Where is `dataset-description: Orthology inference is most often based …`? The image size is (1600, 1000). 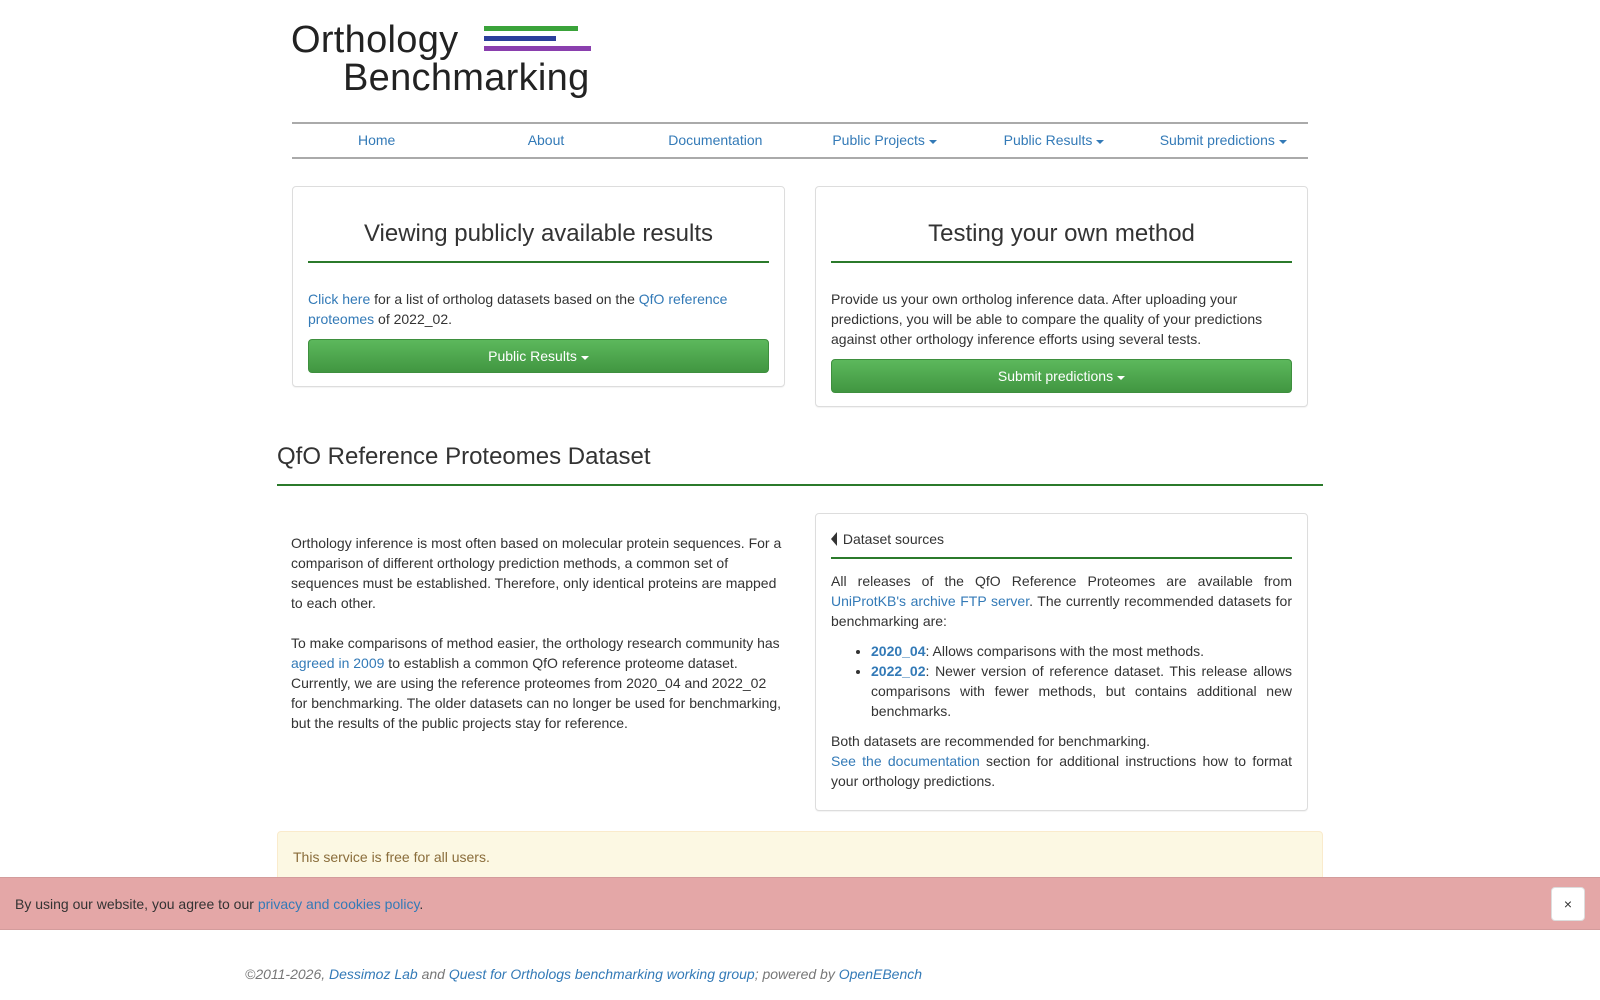
dataset-description: Orthology inference is most often based … is located at coordinates (537, 638).